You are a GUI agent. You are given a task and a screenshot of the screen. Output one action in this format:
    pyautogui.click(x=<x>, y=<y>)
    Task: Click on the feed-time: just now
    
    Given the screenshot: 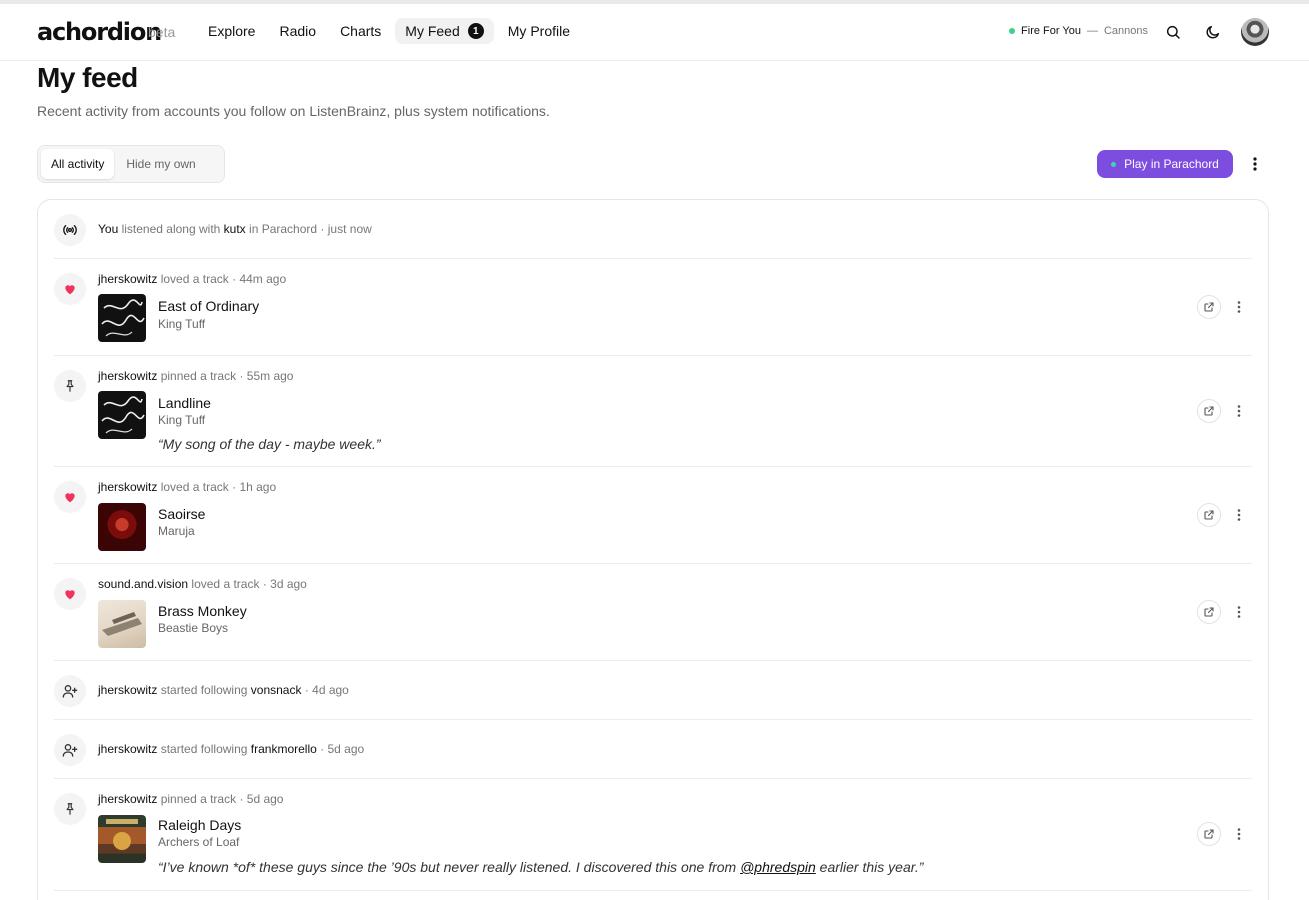 What is the action you would take?
    pyautogui.click(x=349, y=229)
    